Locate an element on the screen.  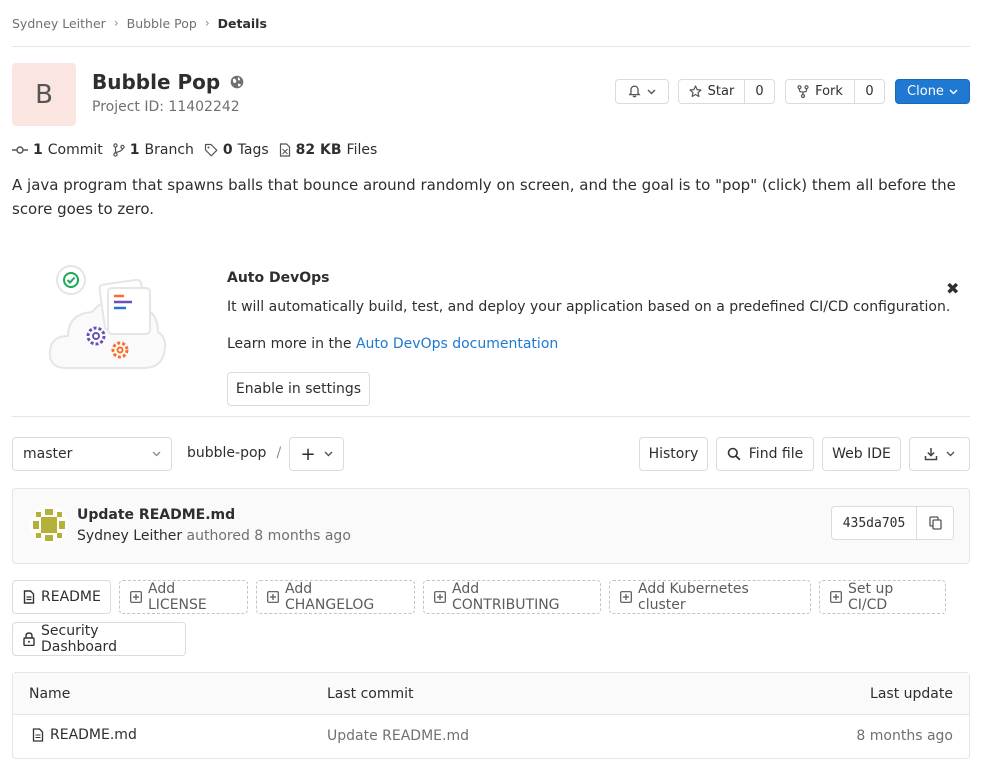
commits-label: Commit is located at coordinates (75, 150).